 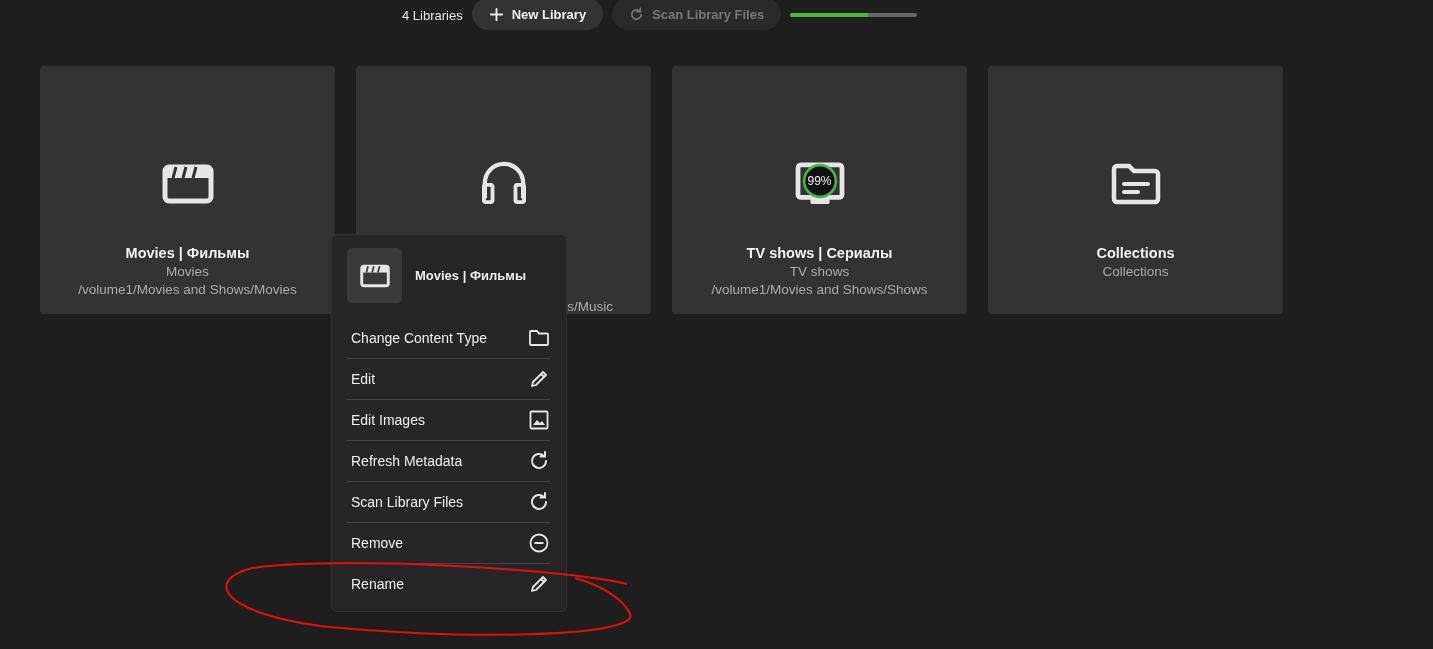 I want to click on library-card: Movies | Фильмы Movies /volume1/Movies and Shows/Movies, so click(x=187, y=190).